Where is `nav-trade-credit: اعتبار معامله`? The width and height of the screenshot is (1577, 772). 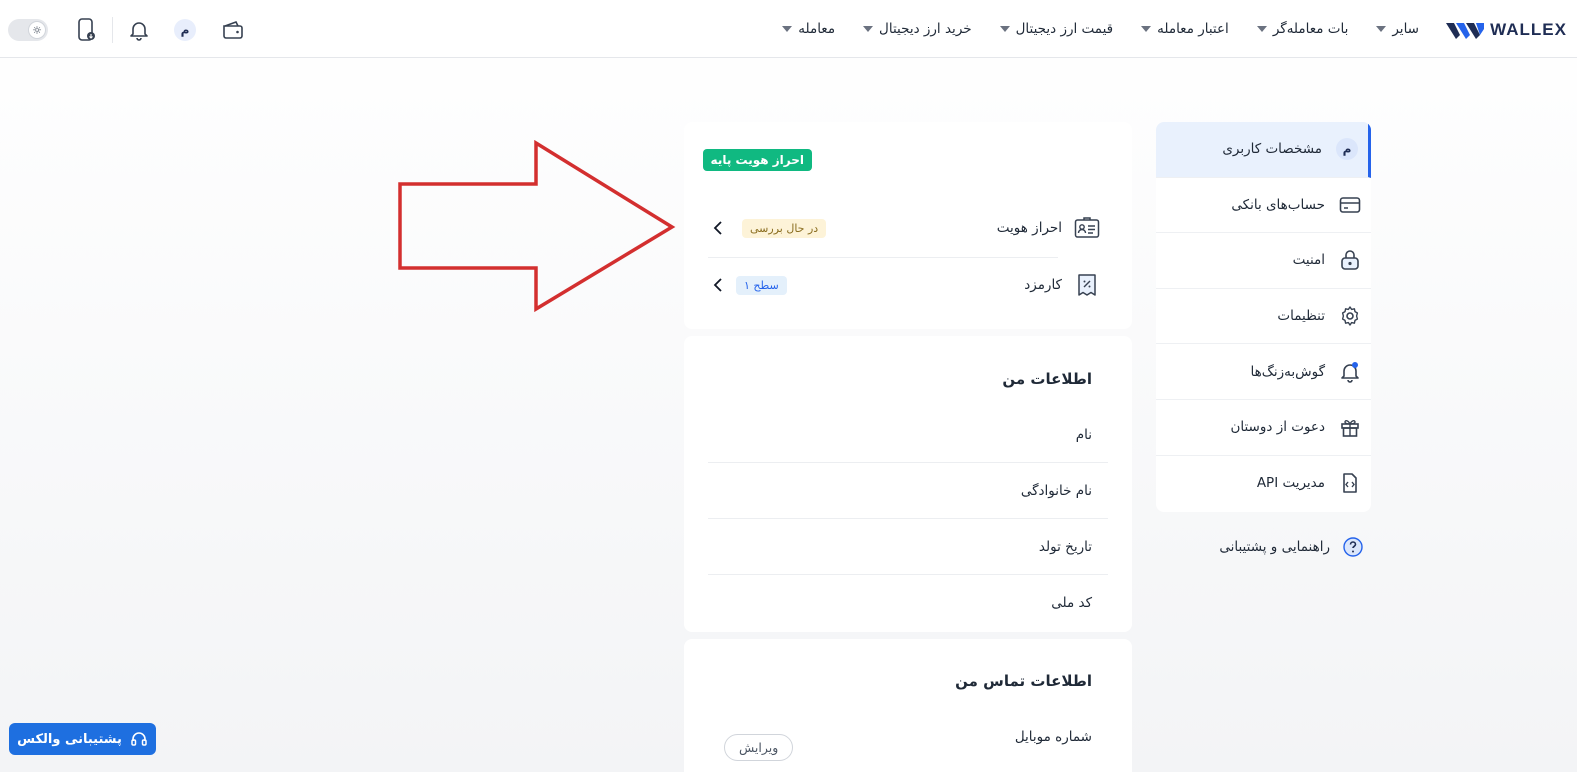 nav-trade-credit: اعتبار معامله is located at coordinates (1185, 29).